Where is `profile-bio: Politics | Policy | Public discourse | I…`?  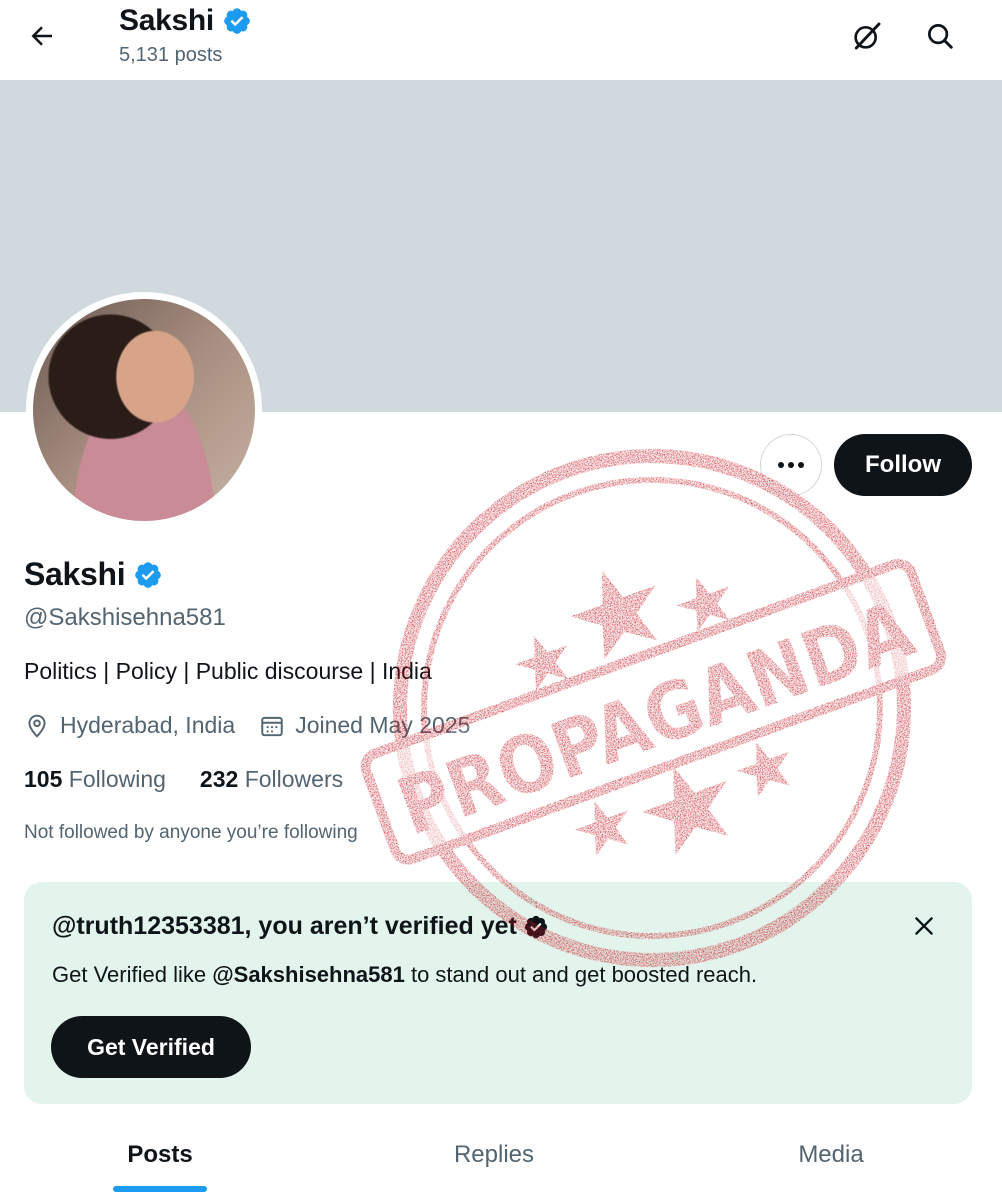 profile-bio: Politics | Policy | Public discourse | I… is located at coordinates (228, 671).